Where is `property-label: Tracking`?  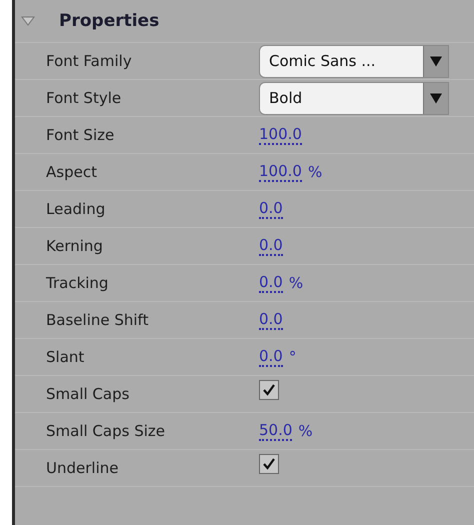 property-label: Tracking is located at coordinates (77, 283).